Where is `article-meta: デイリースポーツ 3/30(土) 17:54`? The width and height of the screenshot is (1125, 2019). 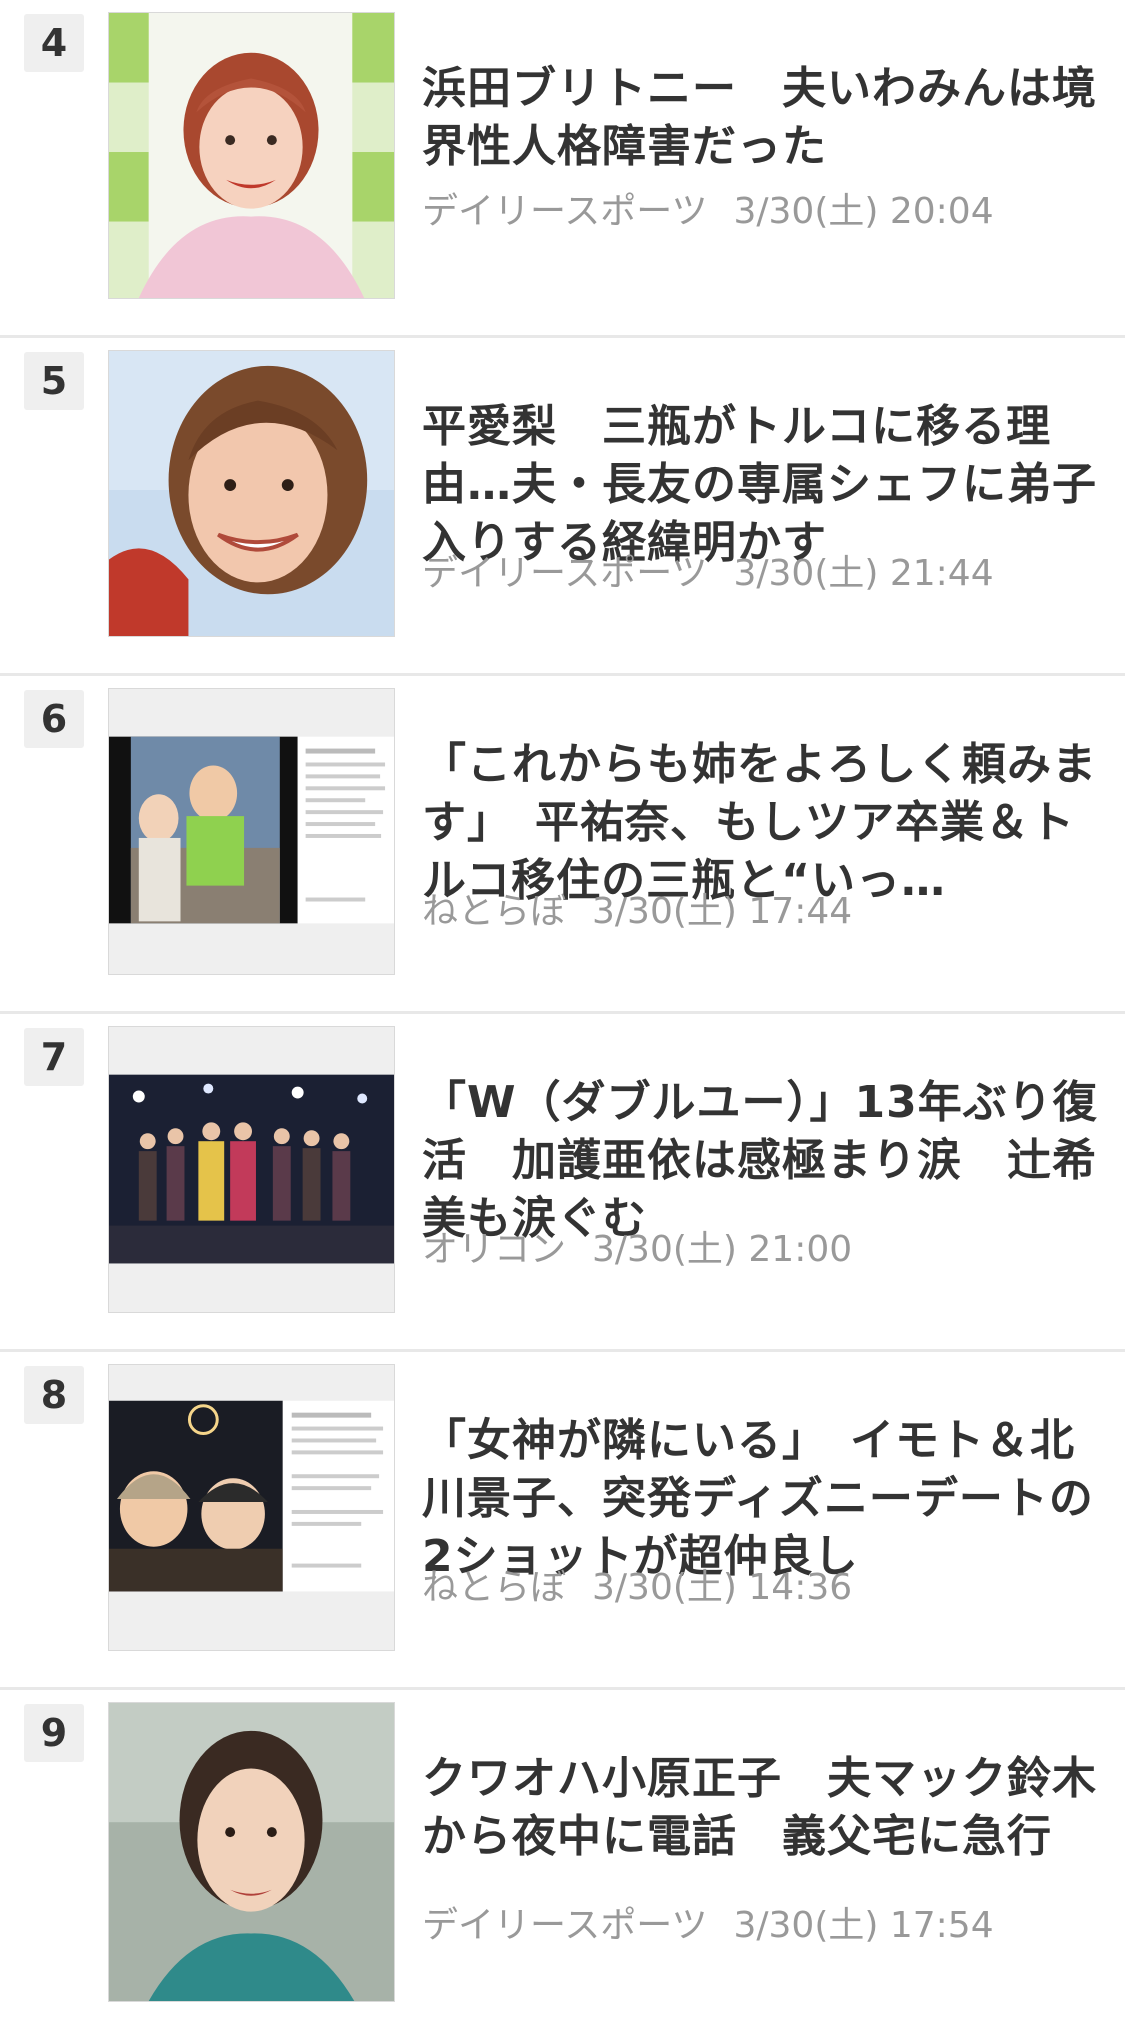 article-meta: デイリースポーツ 3/30(土) 17:54 is located at coordinates (762, 1926).